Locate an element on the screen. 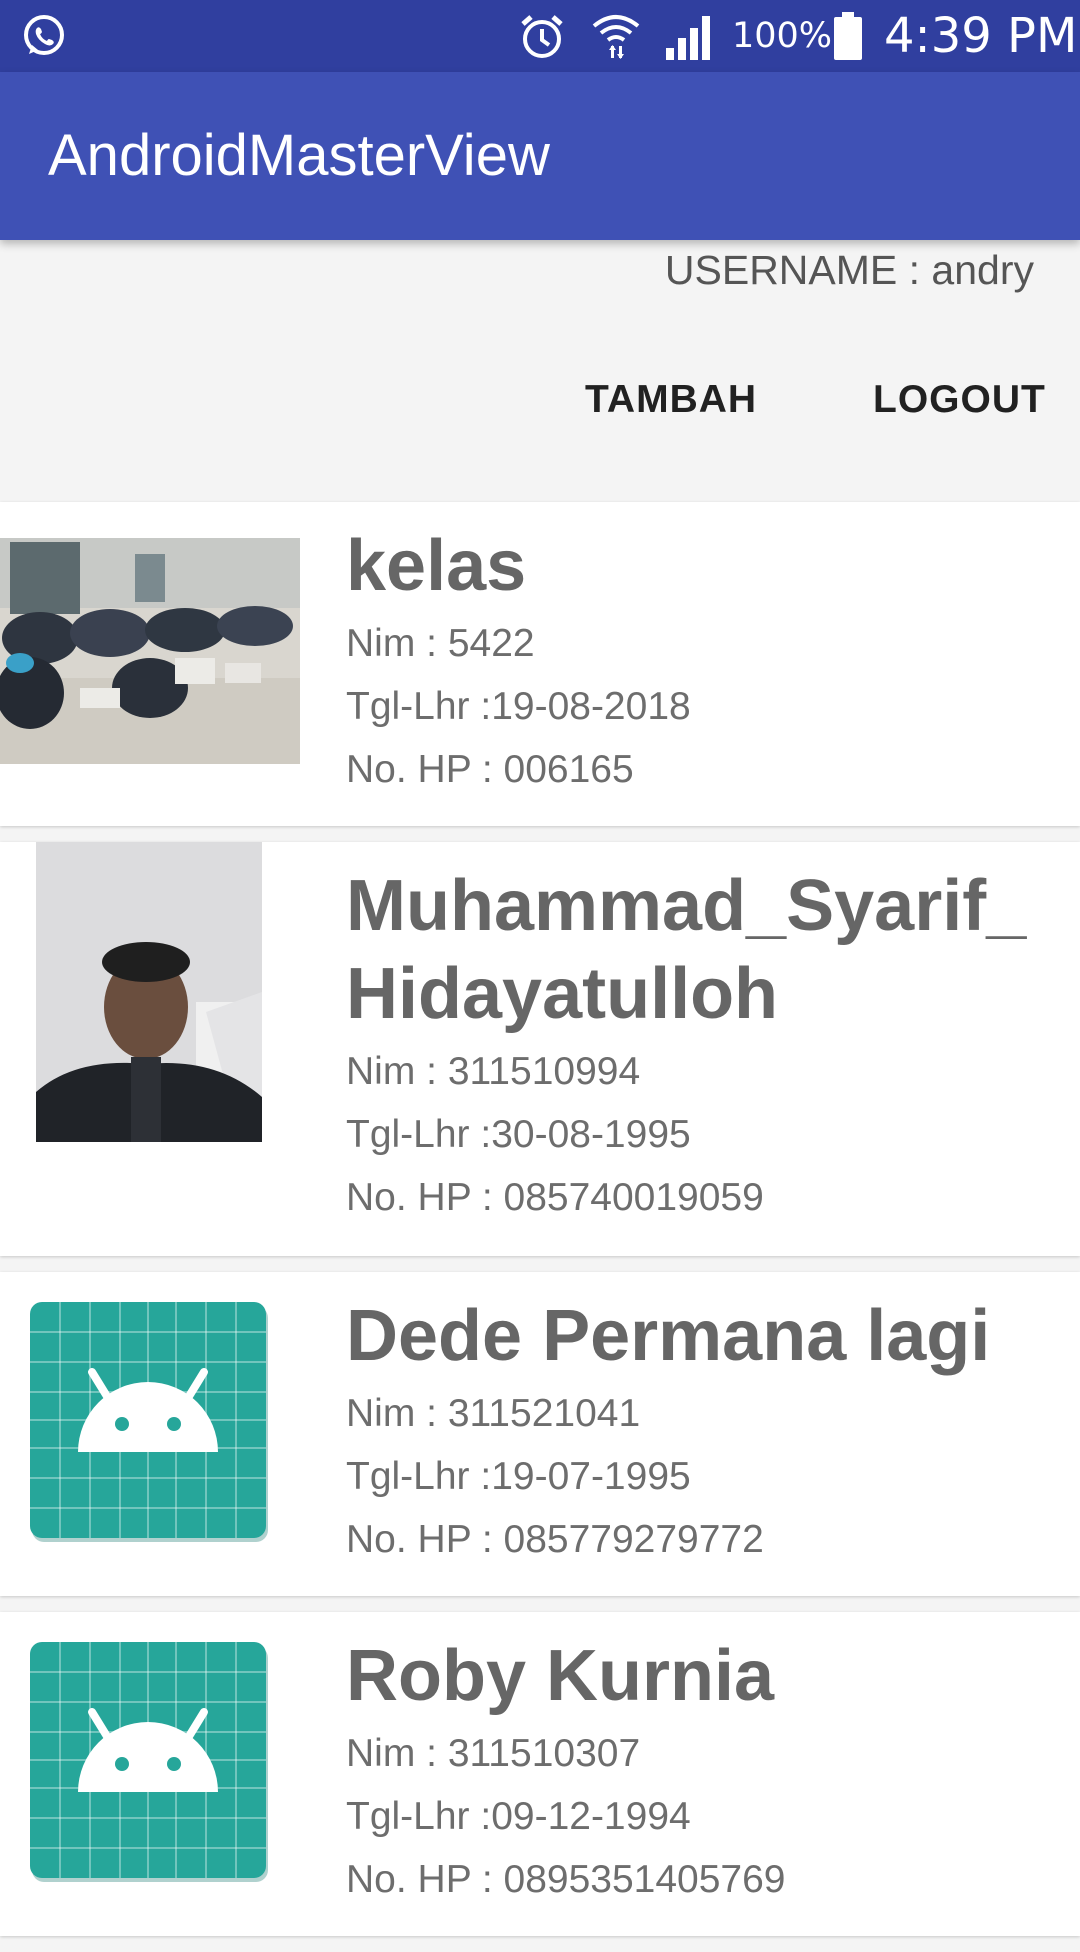 The width and height of the screenshot is (1080, 1952). student-phone: No. HP : 085740019059 is located at coordinates (555, 1197).